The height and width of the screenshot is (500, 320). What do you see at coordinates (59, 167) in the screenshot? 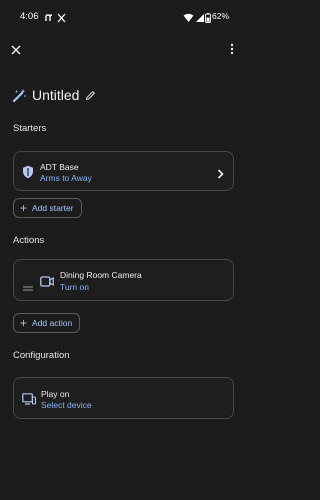
I see `starter-card-title: ADT Base` at bounding box center [59, 167].